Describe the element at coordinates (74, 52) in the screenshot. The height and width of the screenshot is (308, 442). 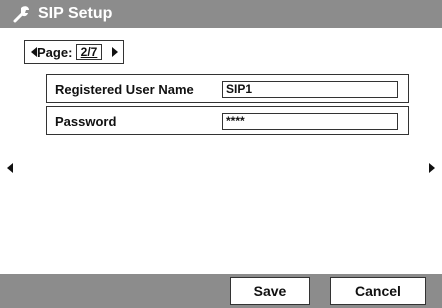
I see `page-selector: Page: 2/7` at that location.